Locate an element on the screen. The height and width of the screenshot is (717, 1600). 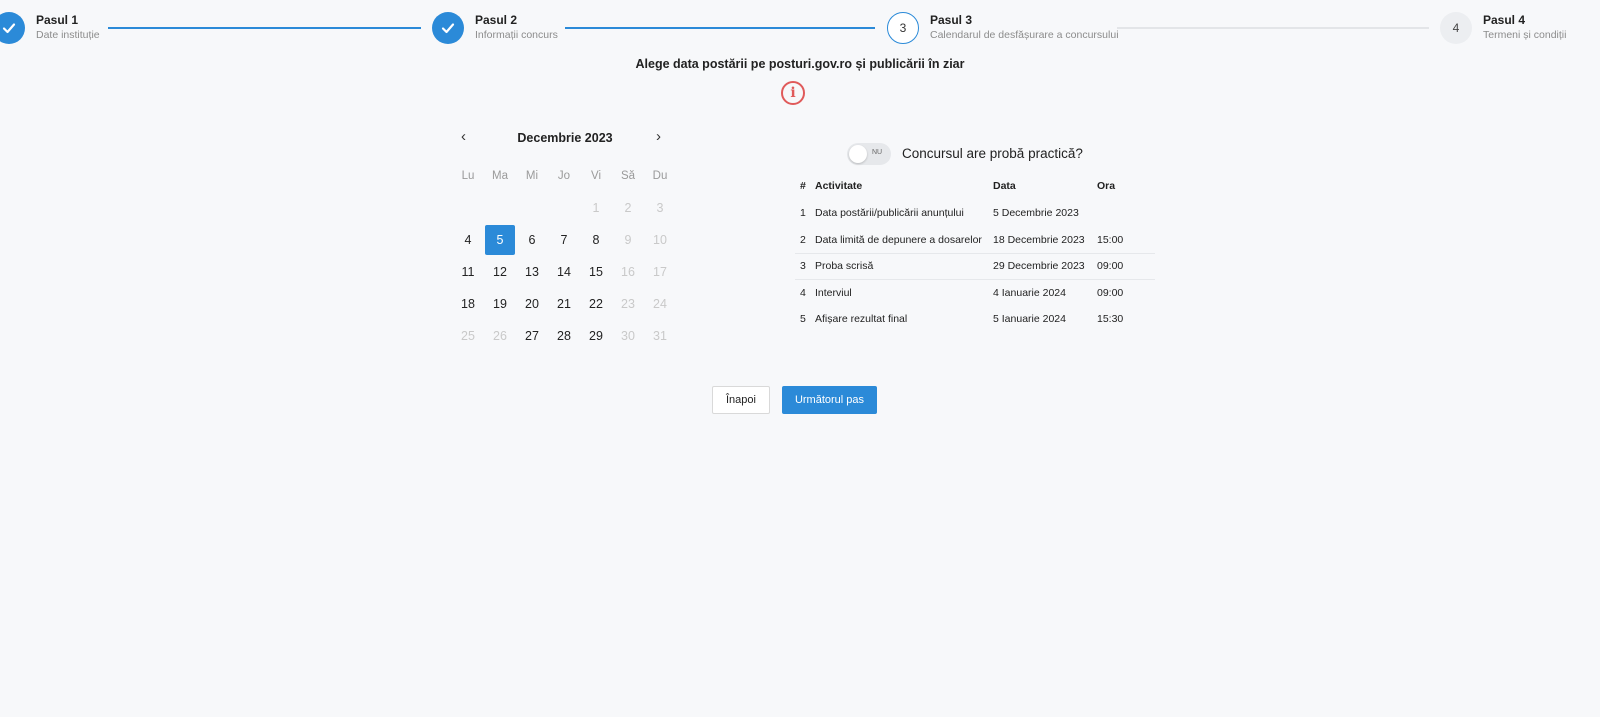
step-3-number: 3 is located at coordinates (903, 28).